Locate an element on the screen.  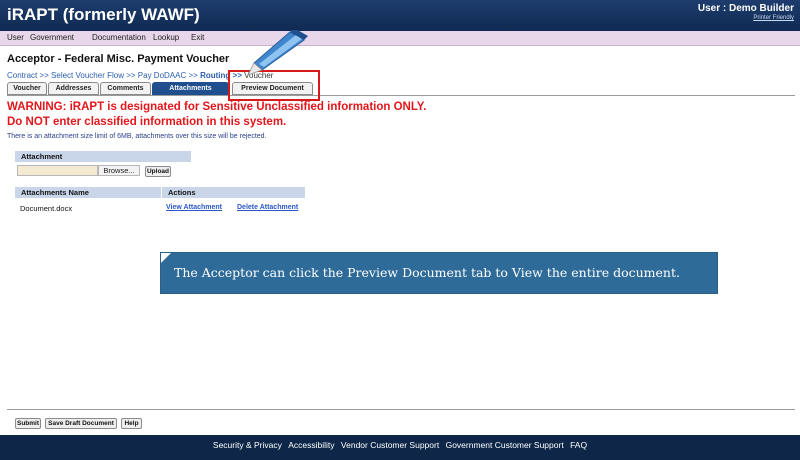
page-title: Acceptor - Federal Misc. Payment Voucher is located at coordinates (118, 59).